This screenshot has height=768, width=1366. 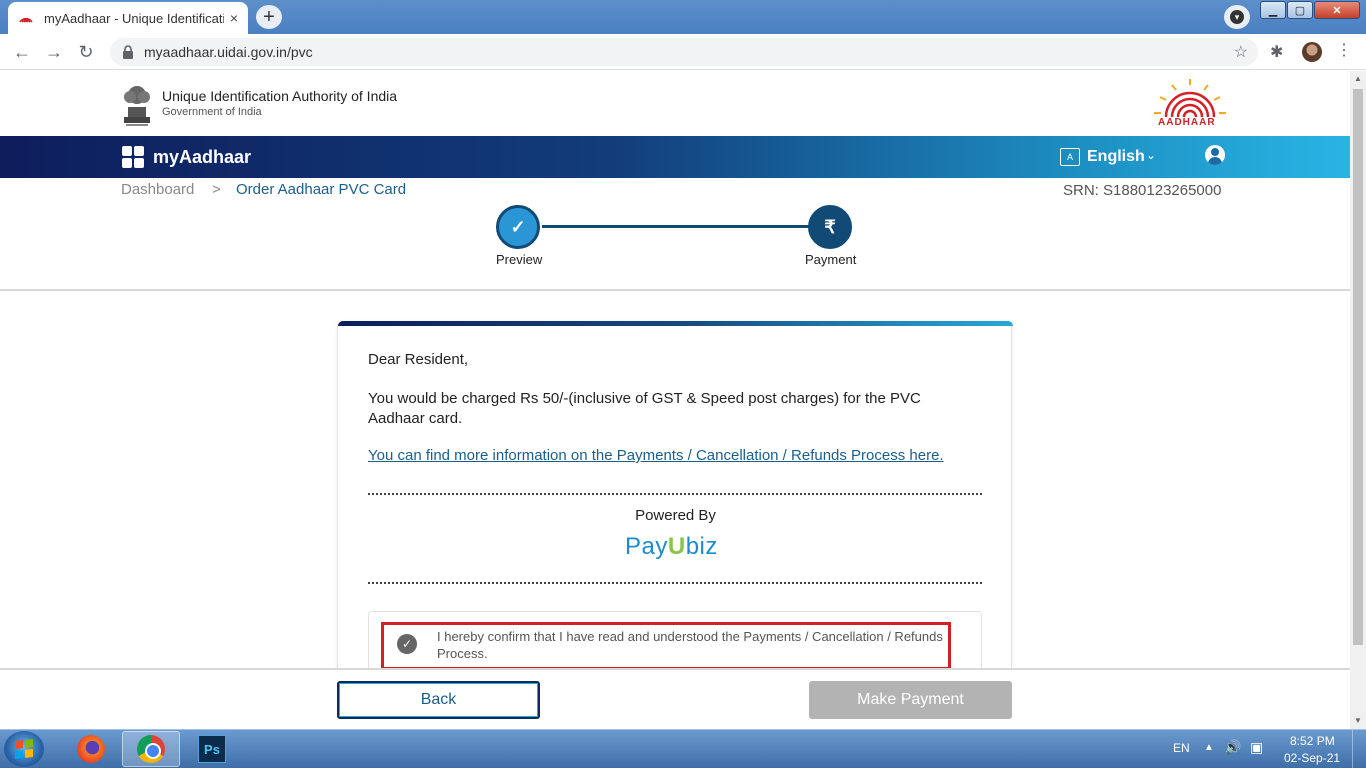 What do you see at coordinates (1241, 52) in the screenshot?
I see `bookmark-star-icon: ☆` at bounding box center [1241, 52].